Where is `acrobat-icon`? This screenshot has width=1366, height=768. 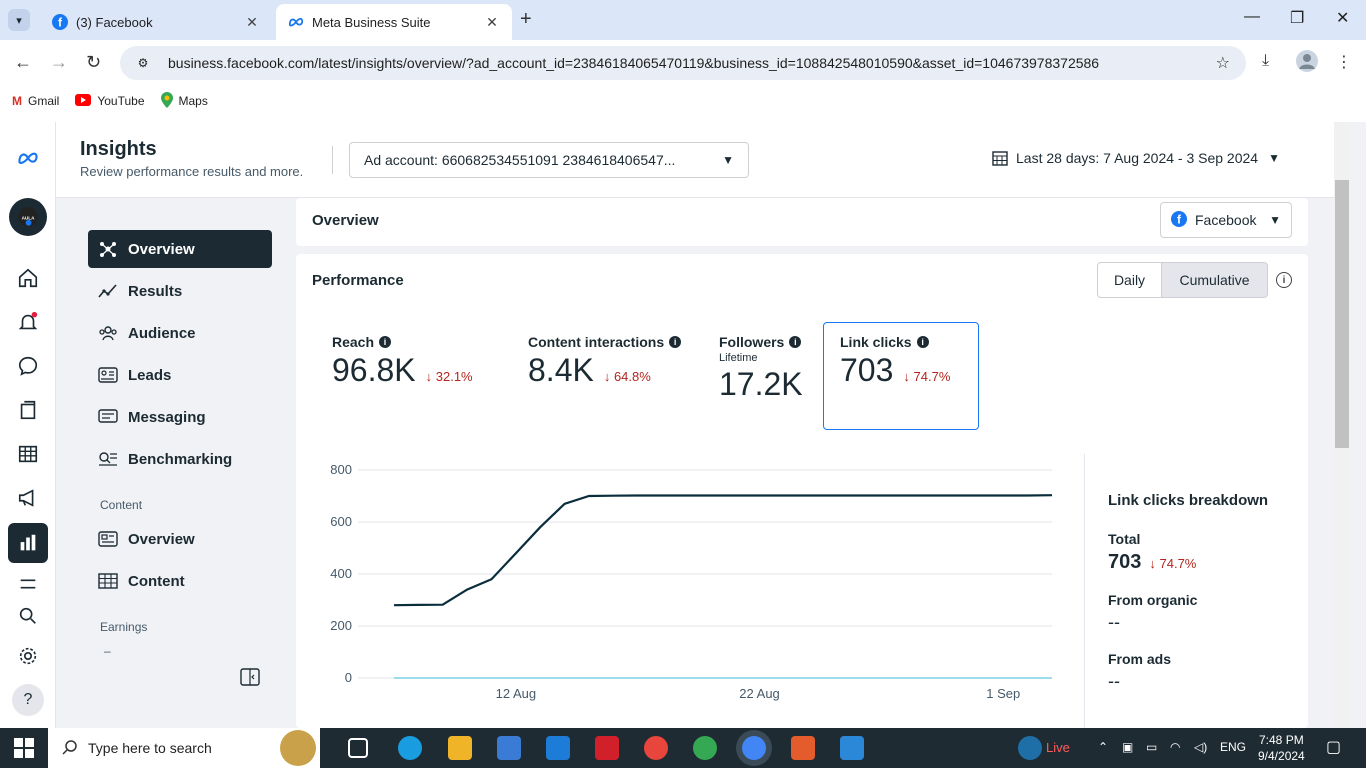 acrobat-icon is located at coordinates (607, 748).